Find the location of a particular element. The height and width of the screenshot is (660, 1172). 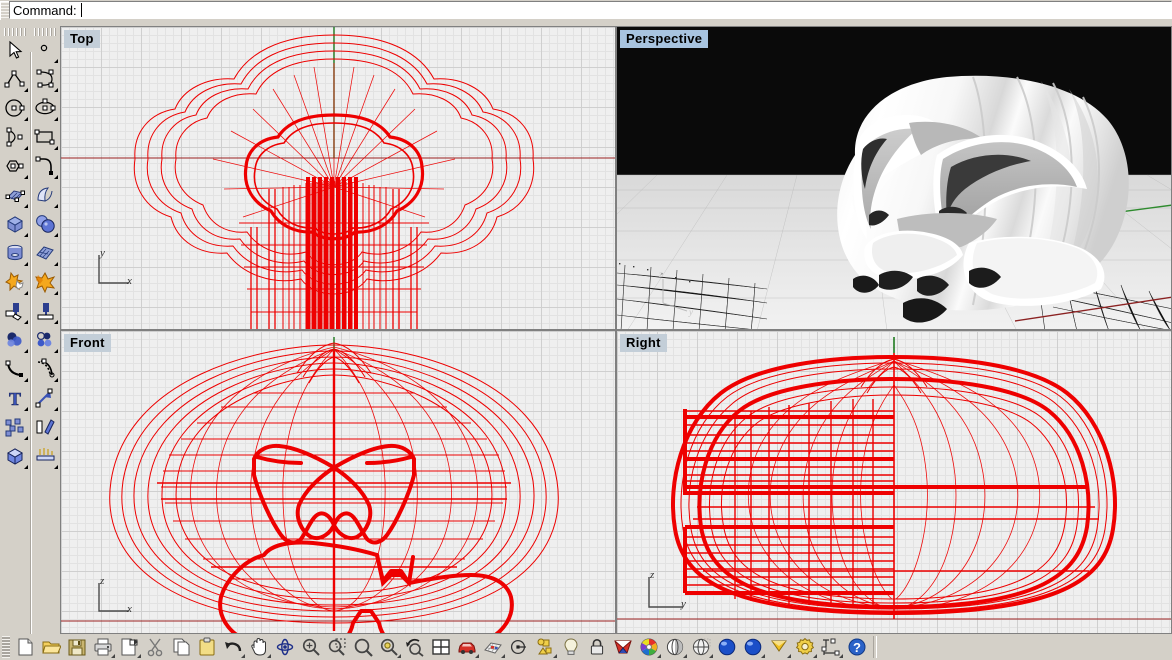

left-toolbar: T is located at coordinates (30, 343).